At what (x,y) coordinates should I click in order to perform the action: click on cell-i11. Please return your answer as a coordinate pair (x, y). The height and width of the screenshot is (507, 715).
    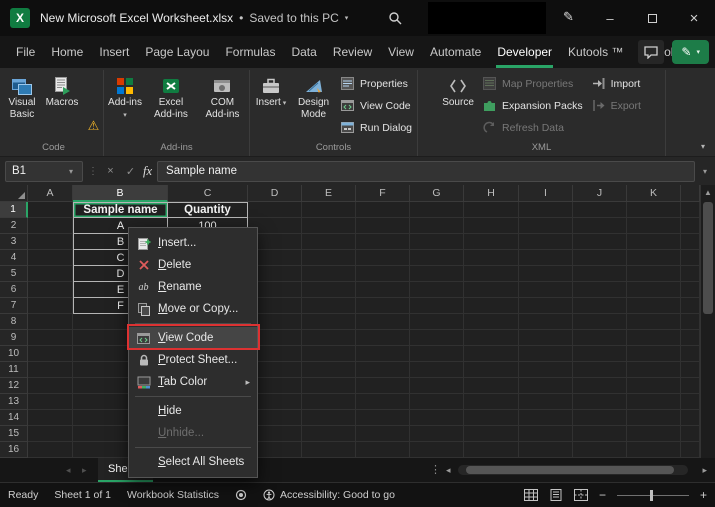
    Looking at the image, I should click on (546, 370).